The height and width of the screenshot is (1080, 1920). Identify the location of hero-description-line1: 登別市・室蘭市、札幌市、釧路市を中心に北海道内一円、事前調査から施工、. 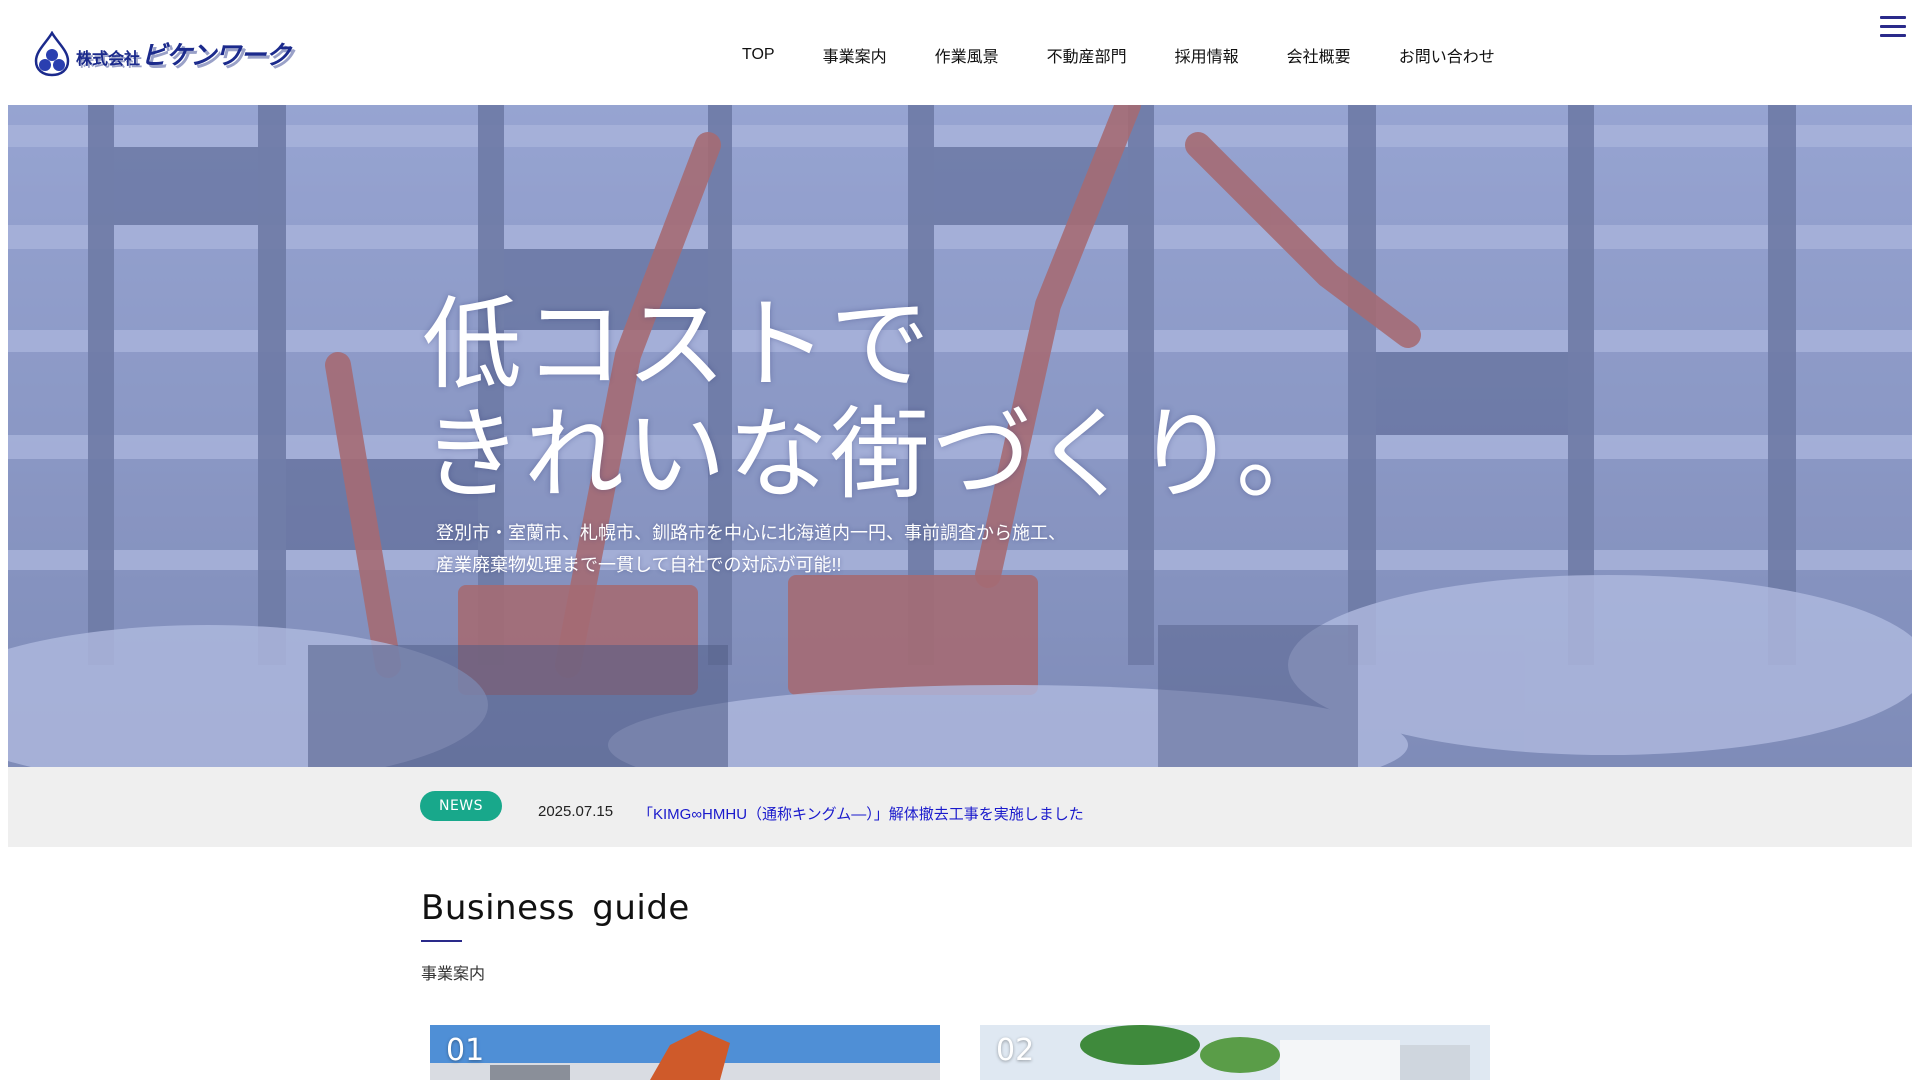
(751, 533).